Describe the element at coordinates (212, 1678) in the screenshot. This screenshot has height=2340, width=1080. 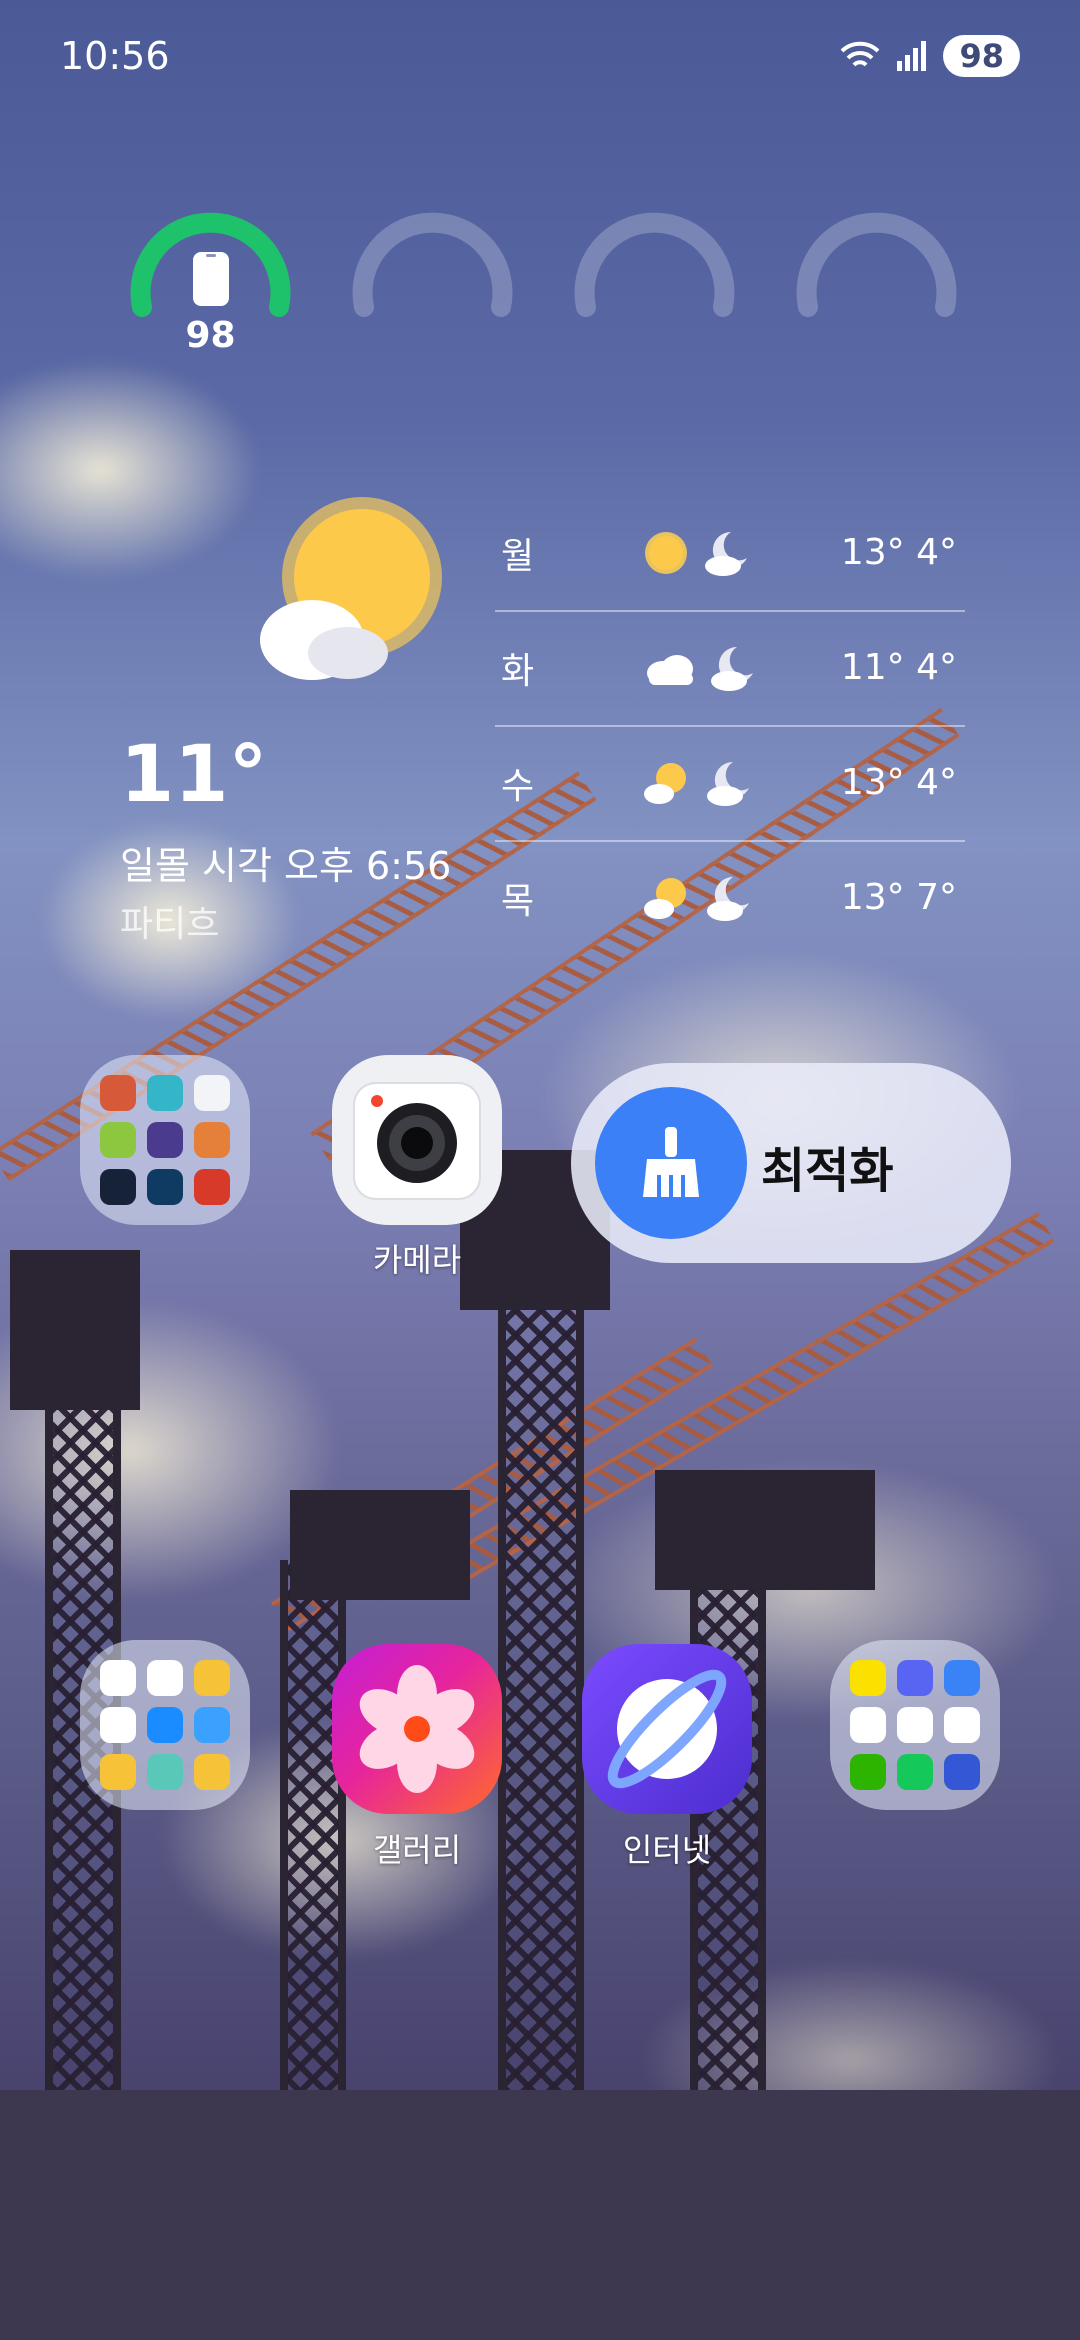
I see `notes-app-icon` at that location.